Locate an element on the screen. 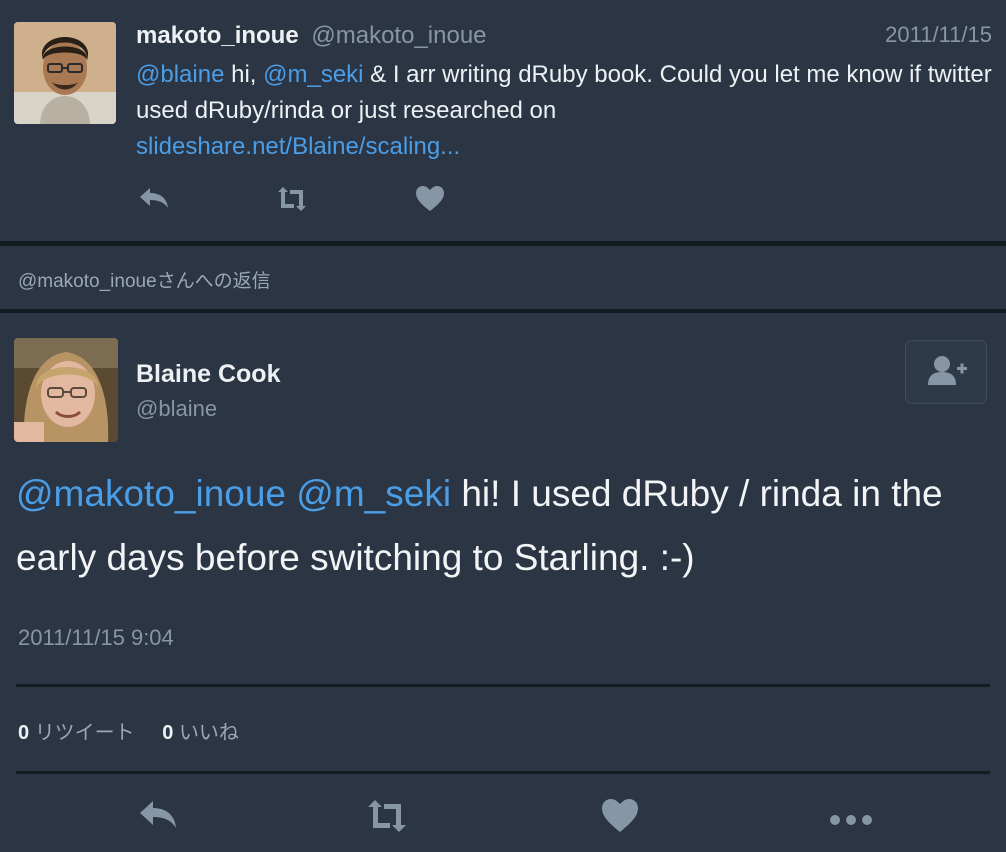 This screenshot has height=852, width=1006. author-name: makoto_inoue is located at coordinates (217, 35).